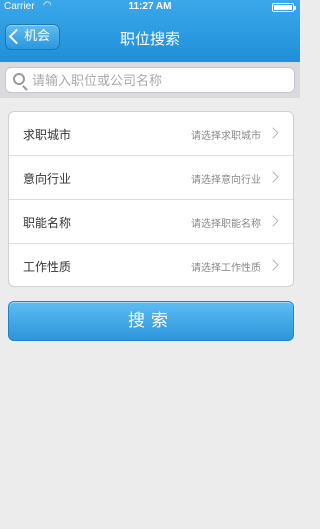  I want to click on page-title: 职位搜索, so click(149, 39).